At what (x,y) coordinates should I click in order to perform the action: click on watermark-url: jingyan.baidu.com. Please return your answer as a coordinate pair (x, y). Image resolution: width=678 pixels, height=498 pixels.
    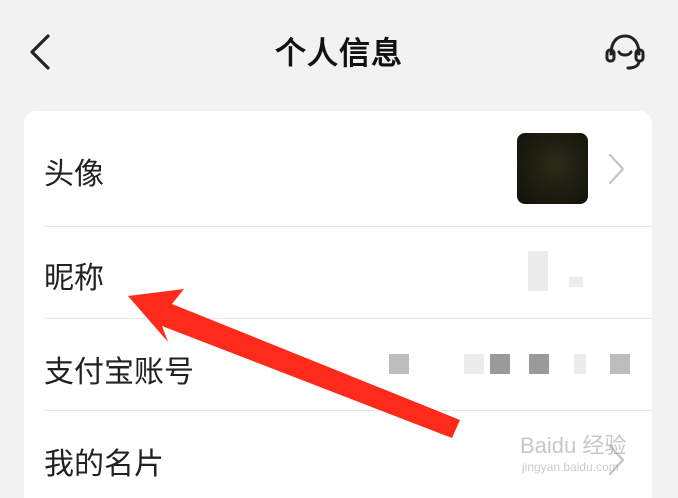
    Looking at the image, I should click on (570, 467).